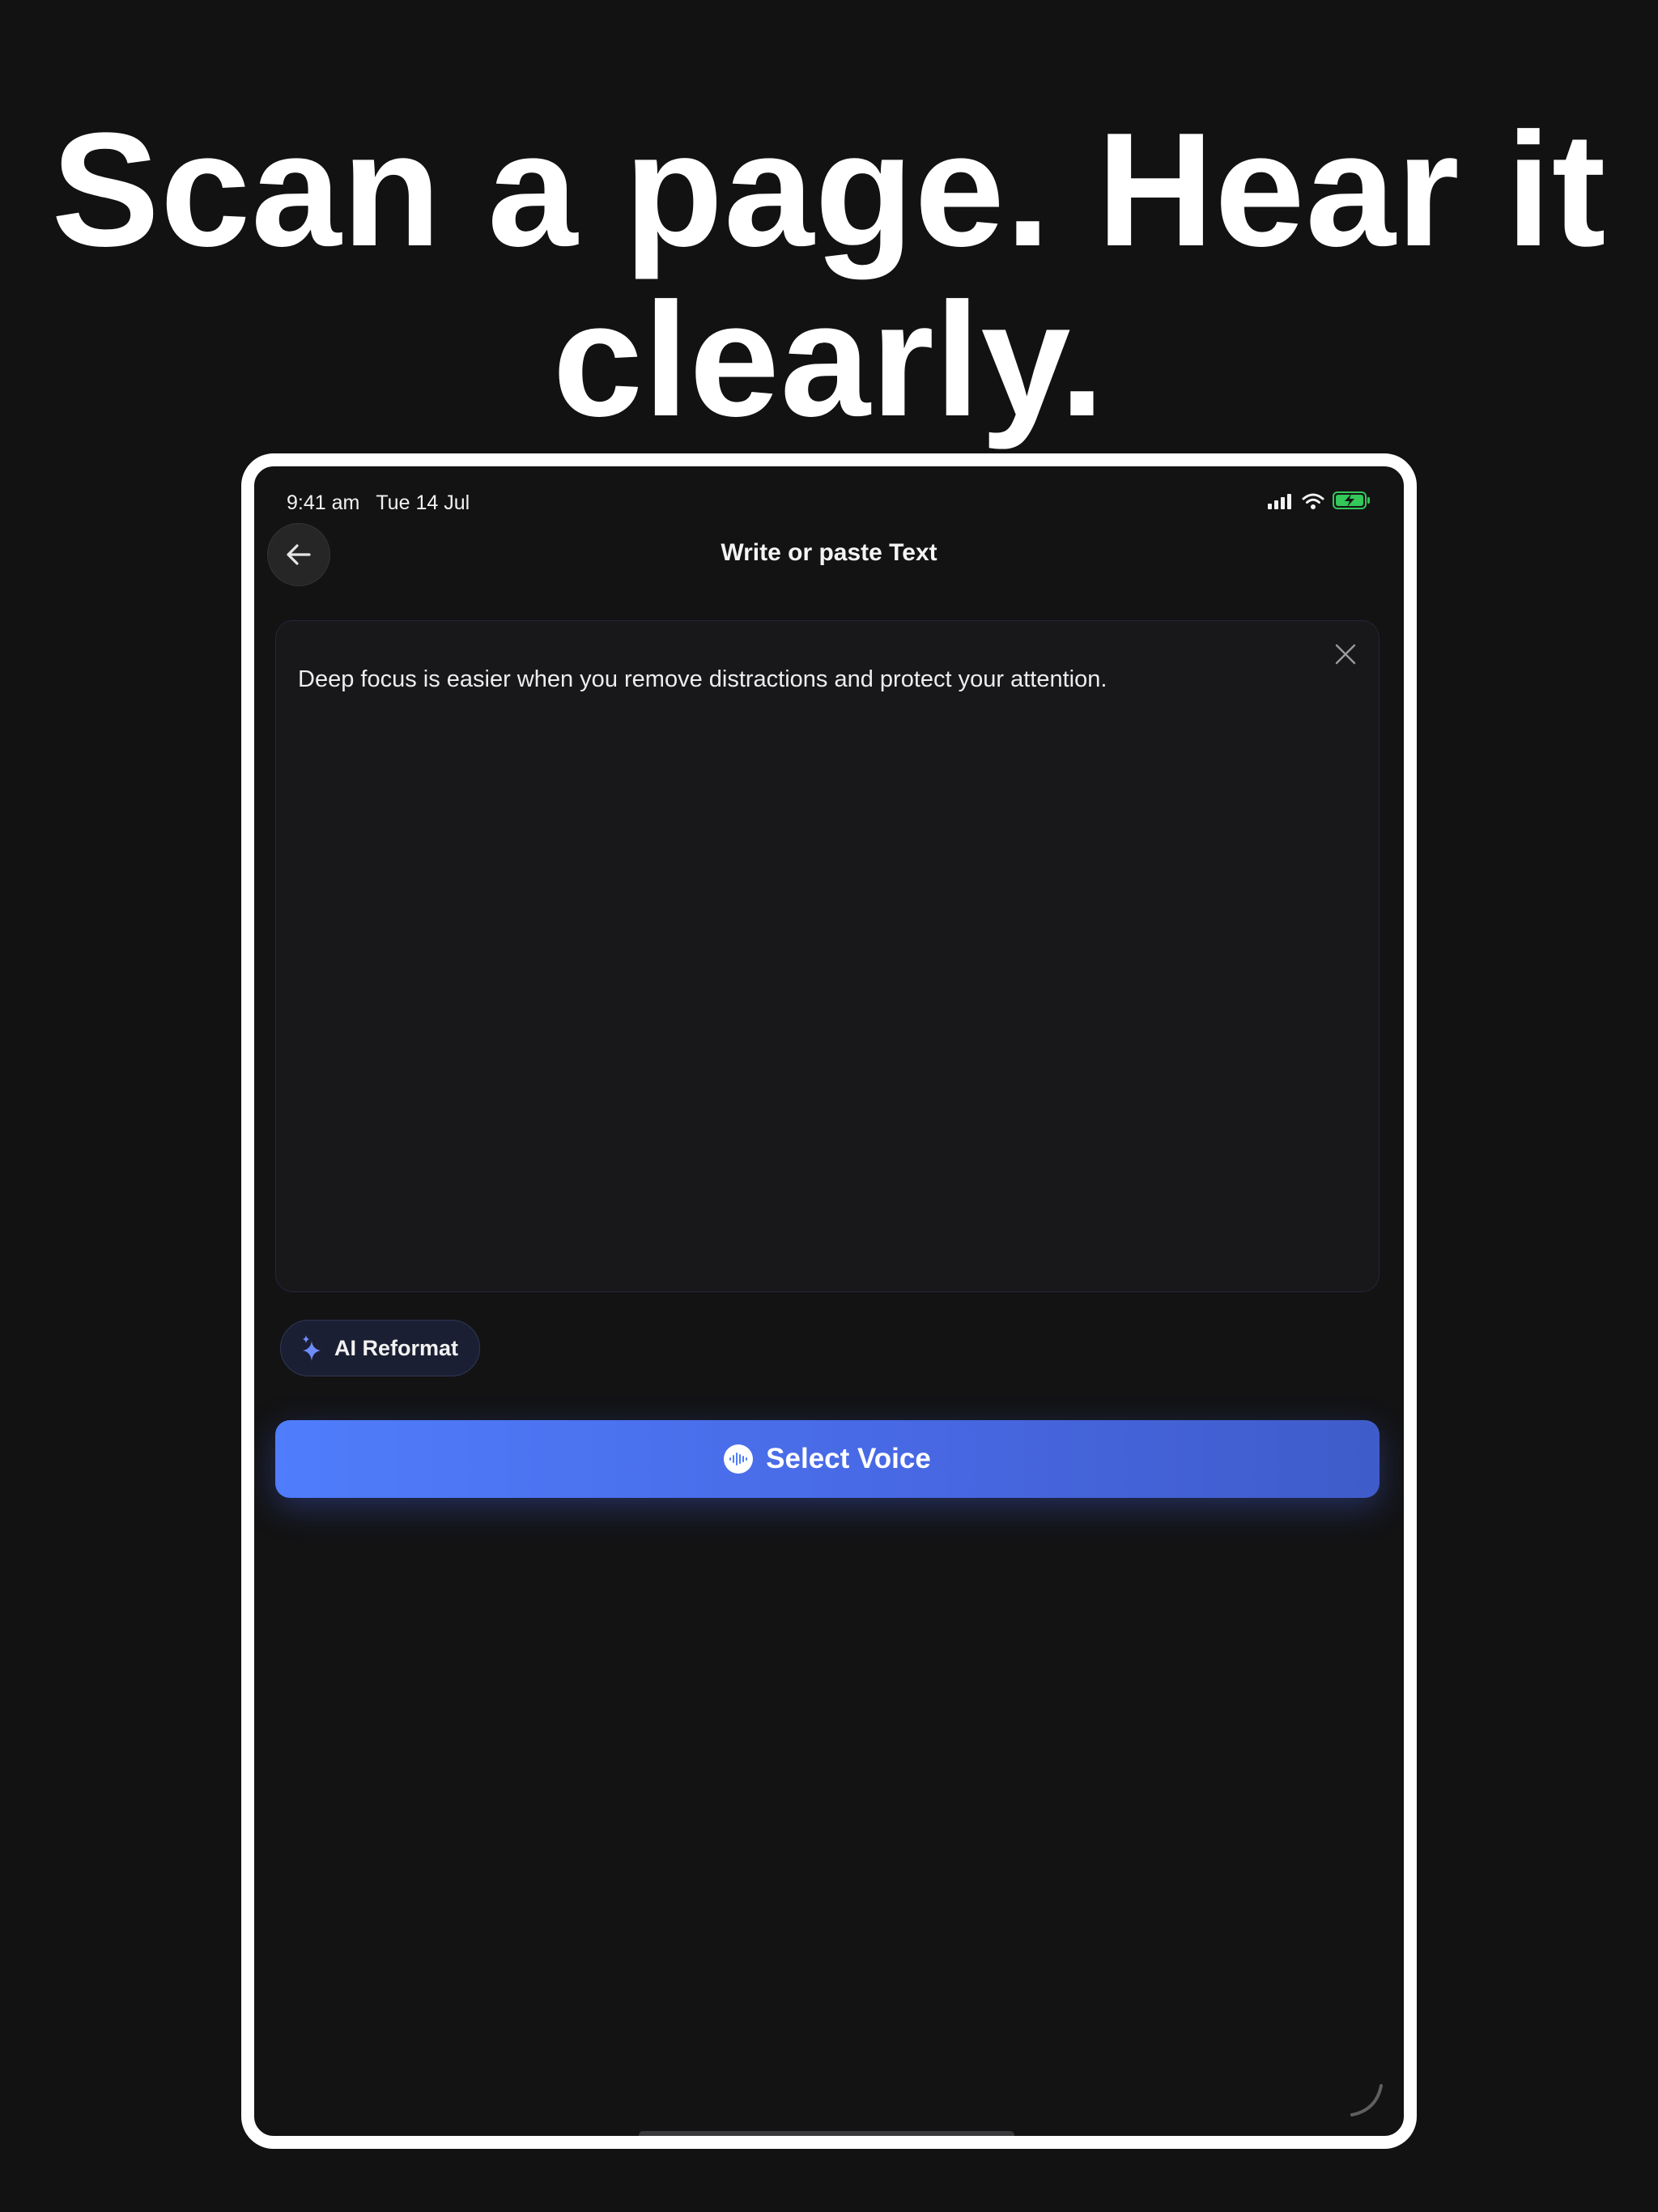 The width and height of the screenshot is (1658, 2212). Describe the element at coordinates (312, 1348) in the screenshot. I see `sparkle-icon` at that location.